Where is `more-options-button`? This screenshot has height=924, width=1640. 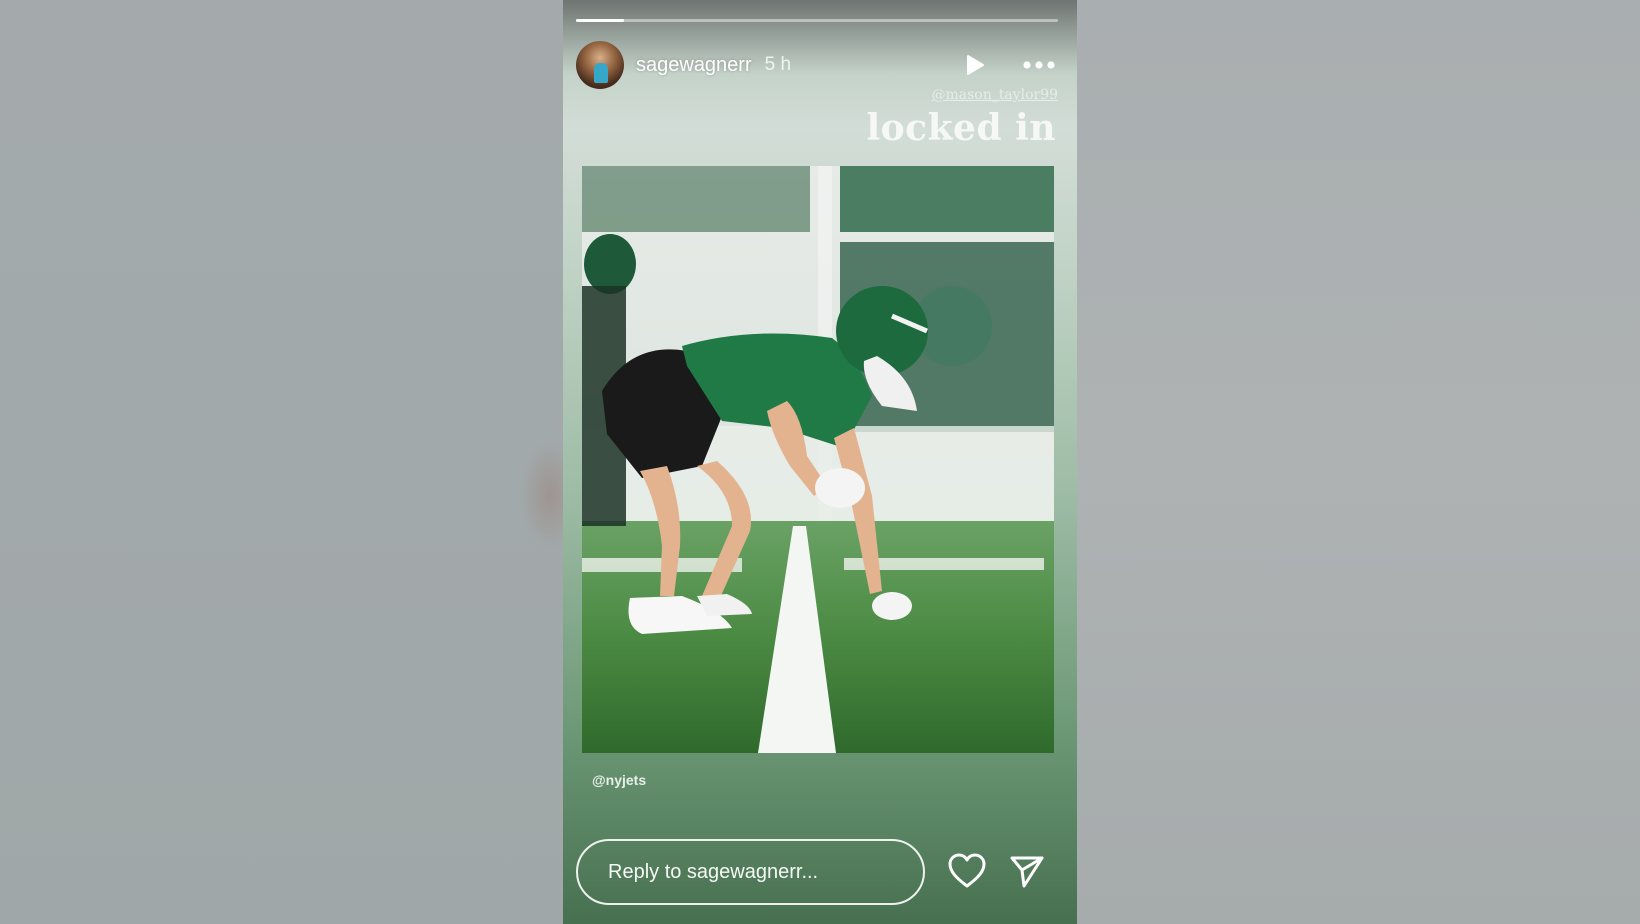 more-options-button is located at coordinates (1039, 65).